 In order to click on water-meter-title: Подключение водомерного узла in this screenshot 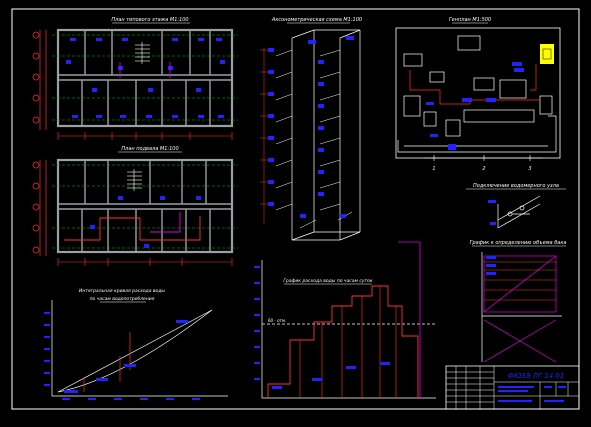, I will do `click(516, 186)`.